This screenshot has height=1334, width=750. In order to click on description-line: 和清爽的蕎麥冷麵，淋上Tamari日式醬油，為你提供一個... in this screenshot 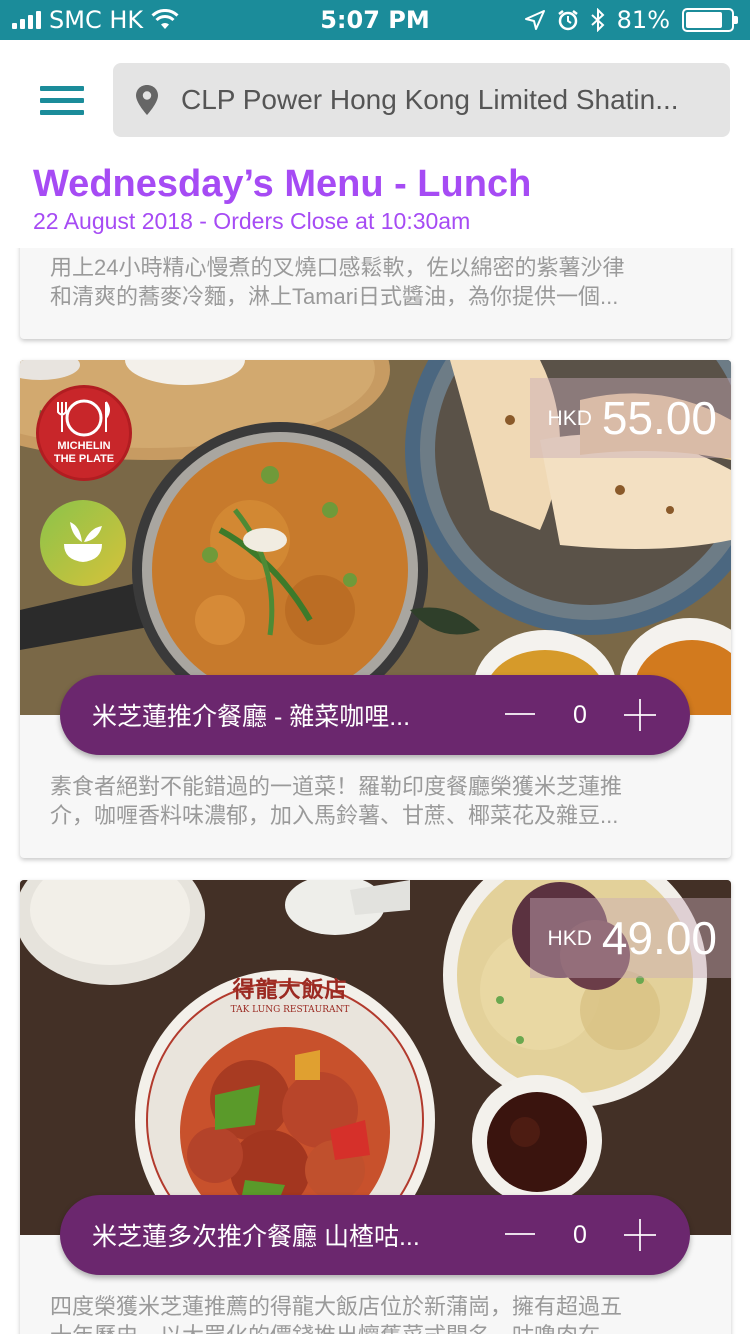, I will do `click(334, 296)`.